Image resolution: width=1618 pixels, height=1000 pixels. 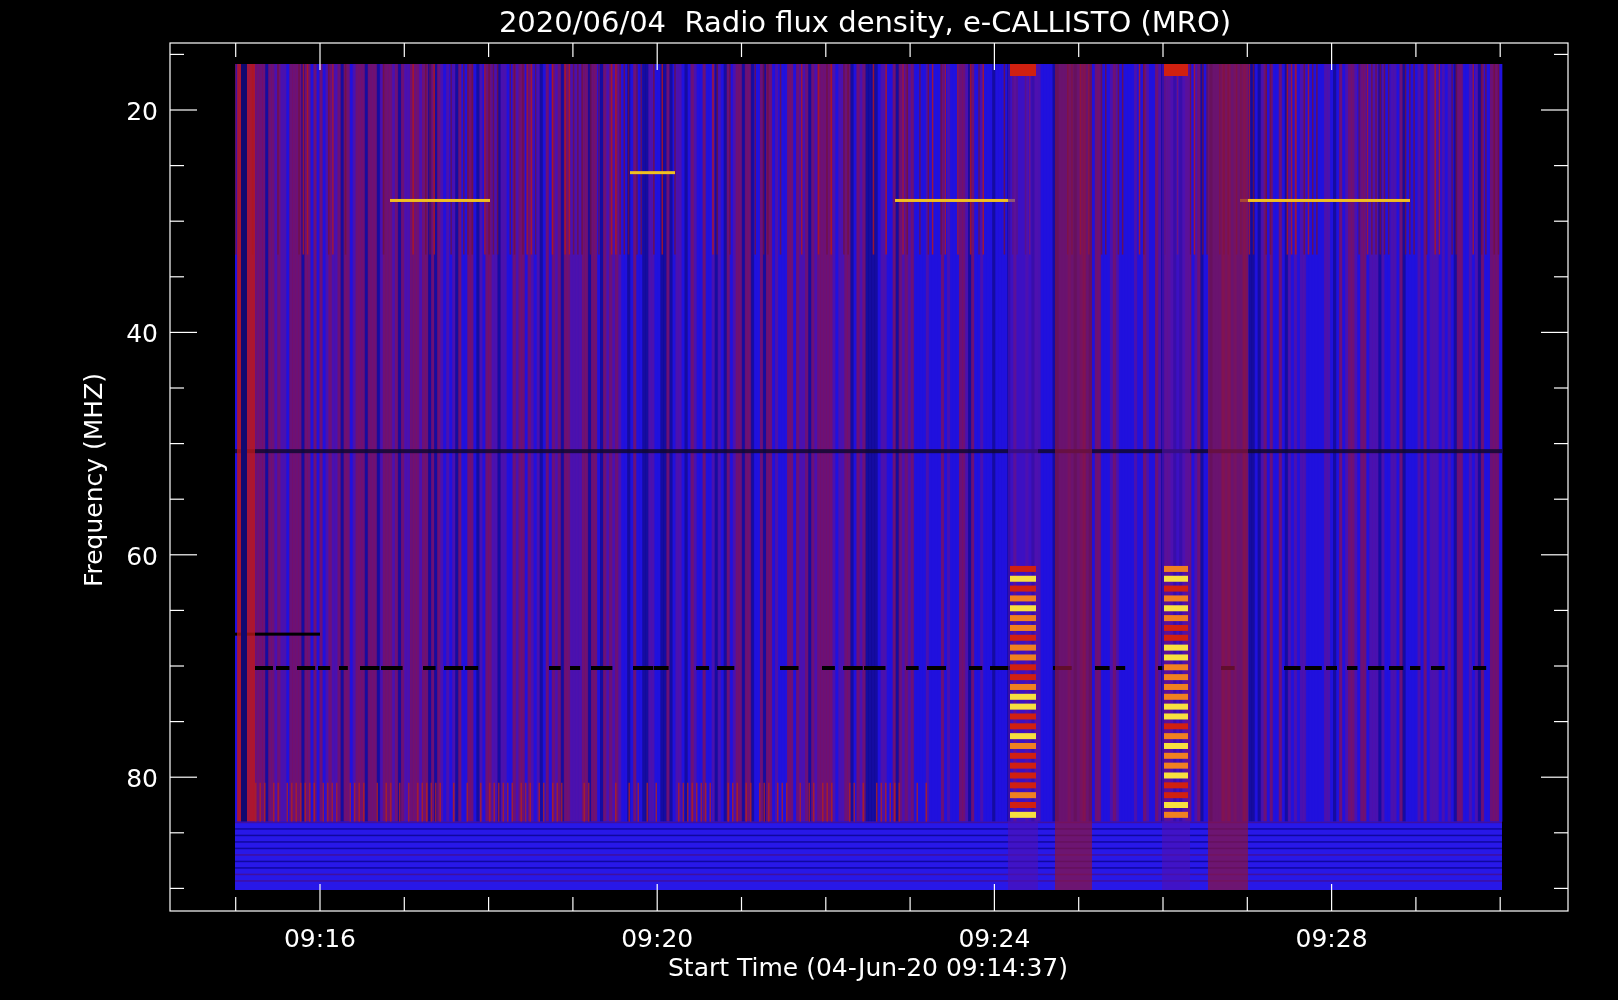 I want to click on x-axis-label: Start Time (04-Jun-20 09:14:37), so click(x=868, y=967).